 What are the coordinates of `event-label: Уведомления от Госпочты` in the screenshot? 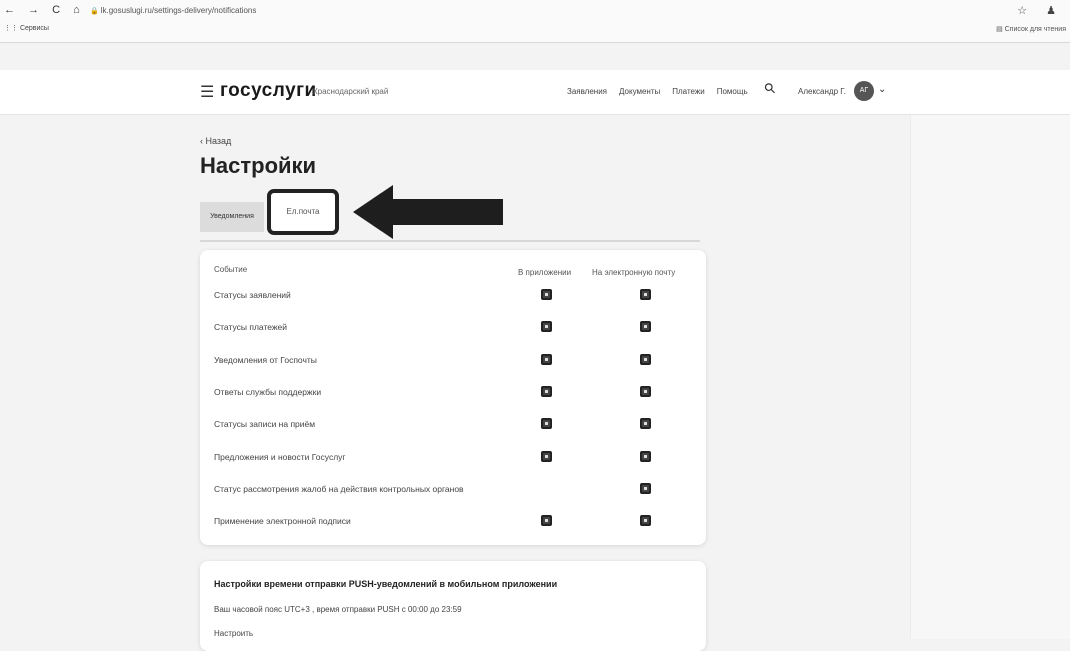 It's located at (265, 359).